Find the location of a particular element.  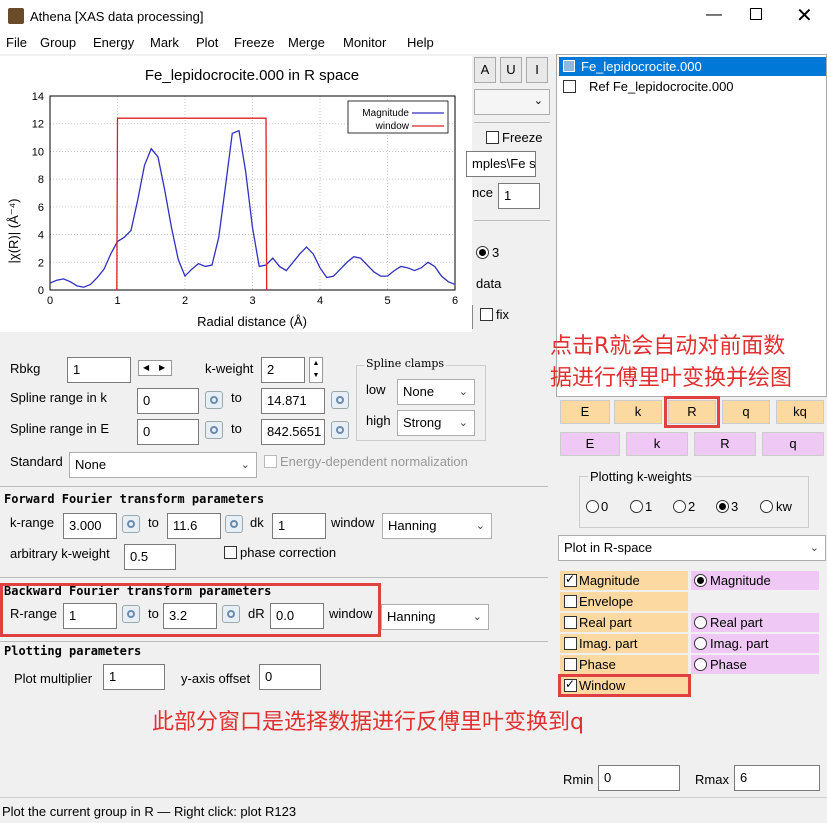

plot-e-button: E is located at coordinates (585, 412).